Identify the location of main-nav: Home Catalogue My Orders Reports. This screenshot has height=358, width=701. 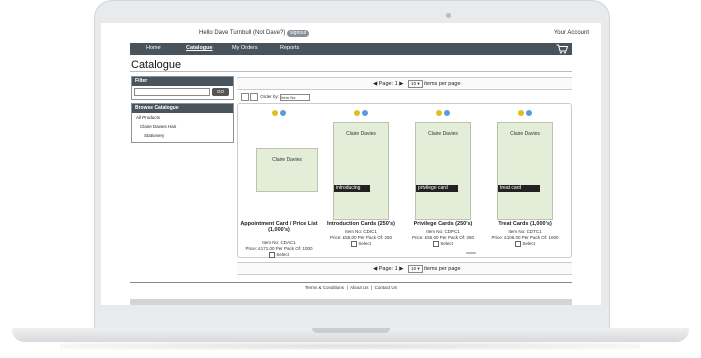
(351, 49).